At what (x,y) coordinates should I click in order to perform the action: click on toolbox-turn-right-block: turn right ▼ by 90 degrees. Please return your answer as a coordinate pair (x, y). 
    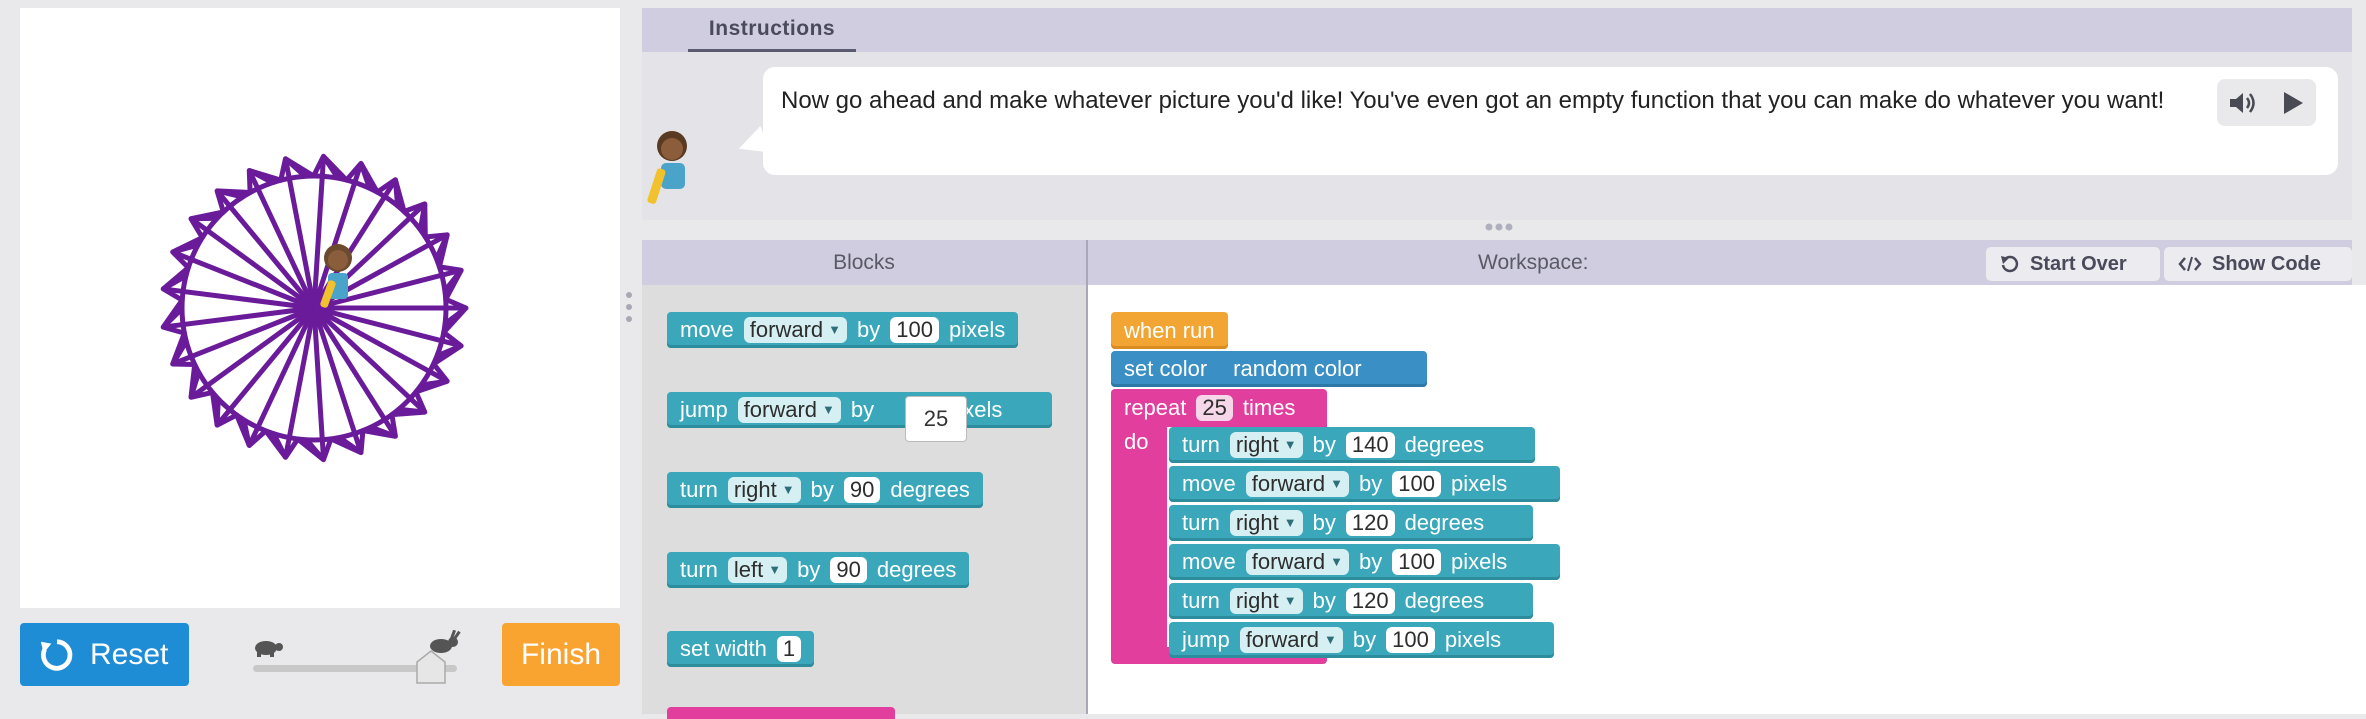
    Looking at the image, I should click on (825, 490).